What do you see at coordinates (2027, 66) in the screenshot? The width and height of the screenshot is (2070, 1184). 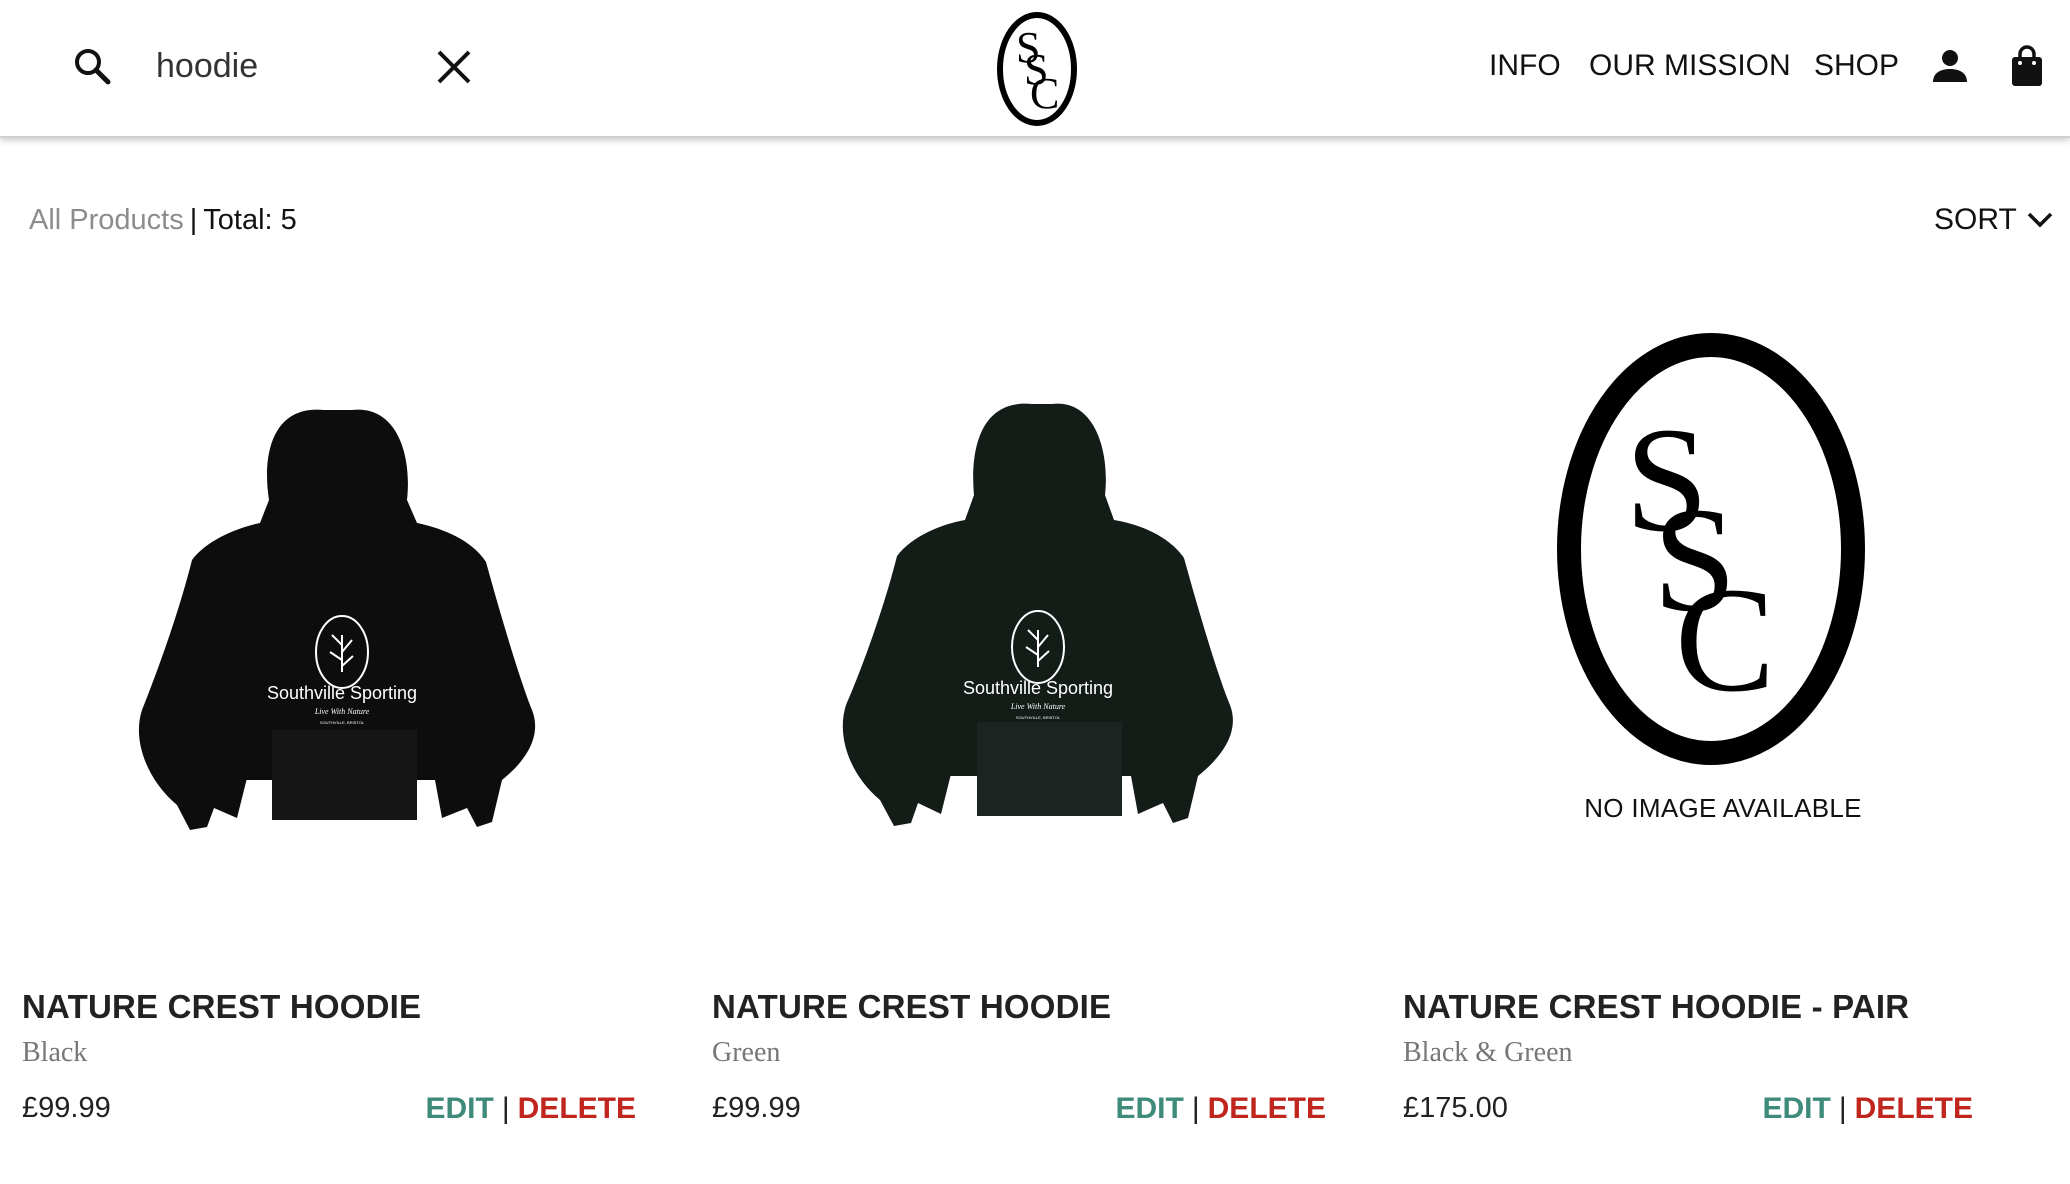 I see `shopping-bag-icon` at bounding box center [2027, 66].